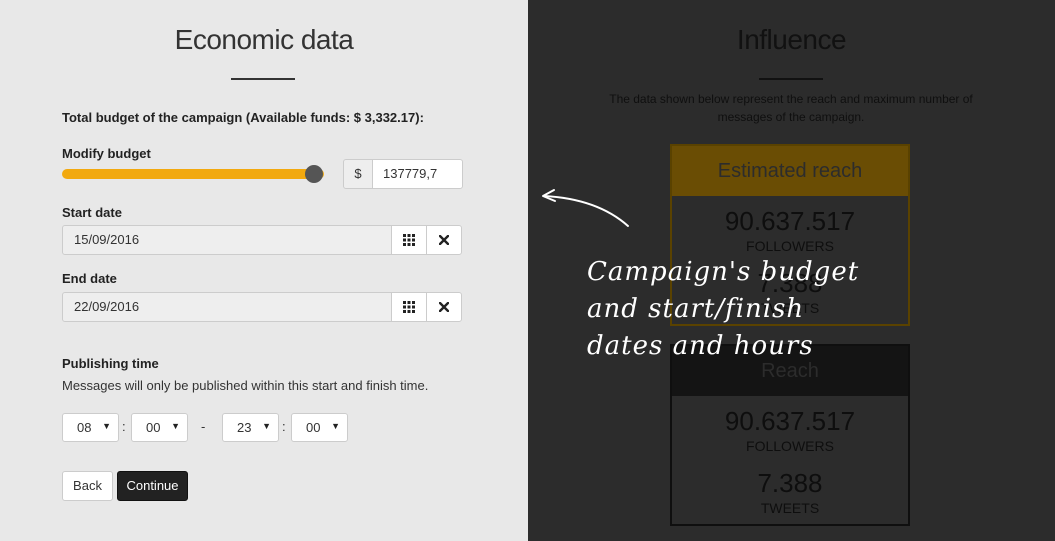 The height and width of the screenshot is (541, 1055). Describe the element at coordinates (203, 426) in the screenshot. I see `time-range-dash: -` at that location.